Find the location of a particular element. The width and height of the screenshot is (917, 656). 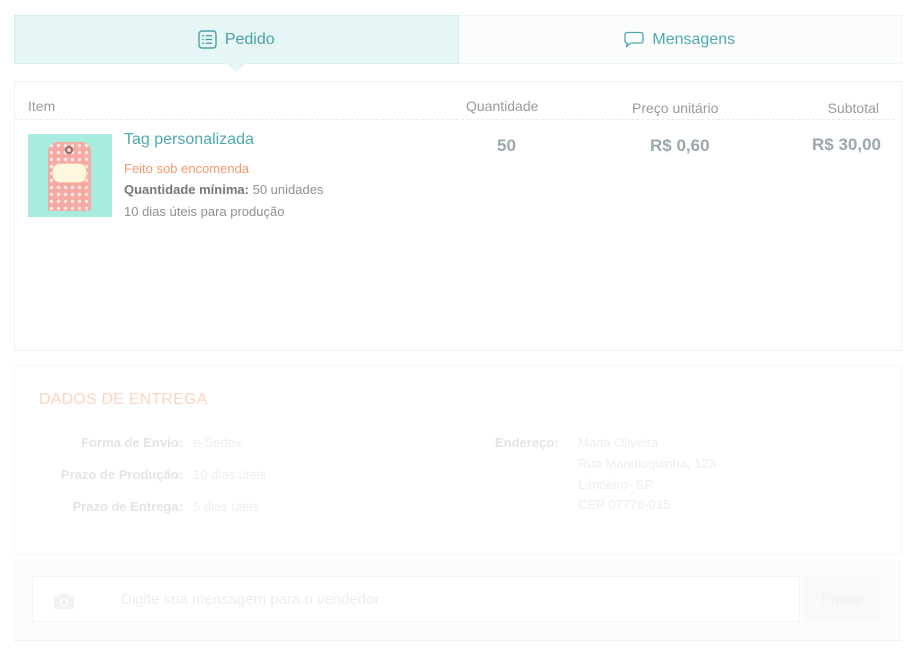

product-name-link: Tag personalizada is located at coordinates (189, 140).